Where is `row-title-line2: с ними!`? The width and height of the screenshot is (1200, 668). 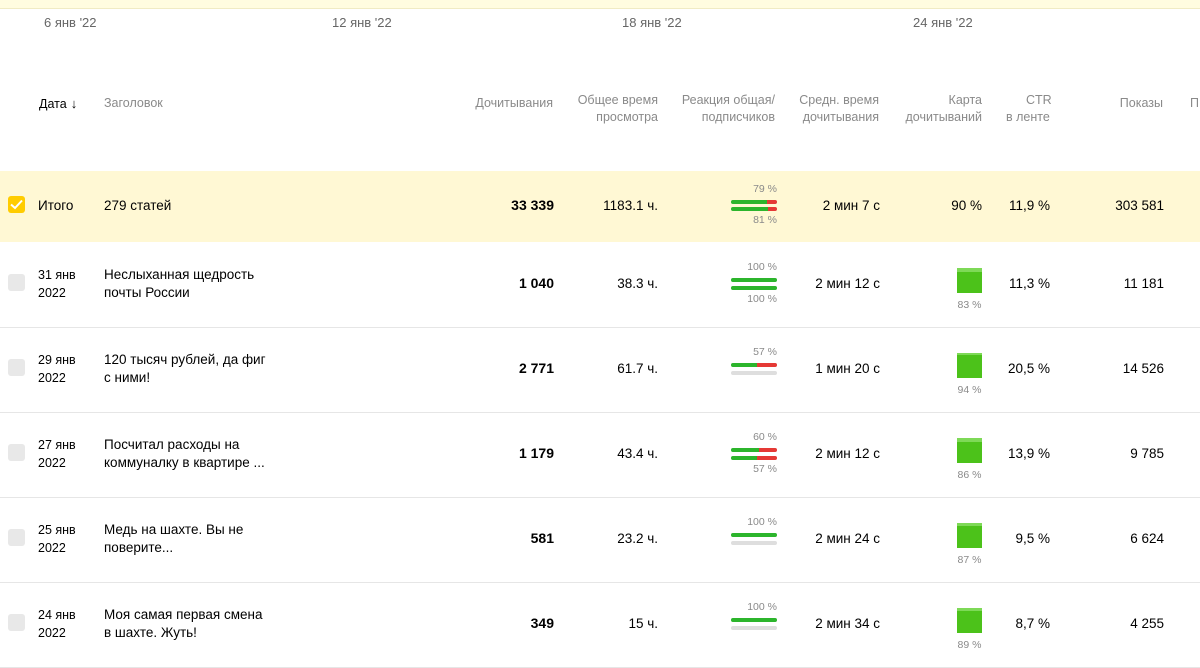
row-title-line2: с ними! is located at coordinates (127, 377).